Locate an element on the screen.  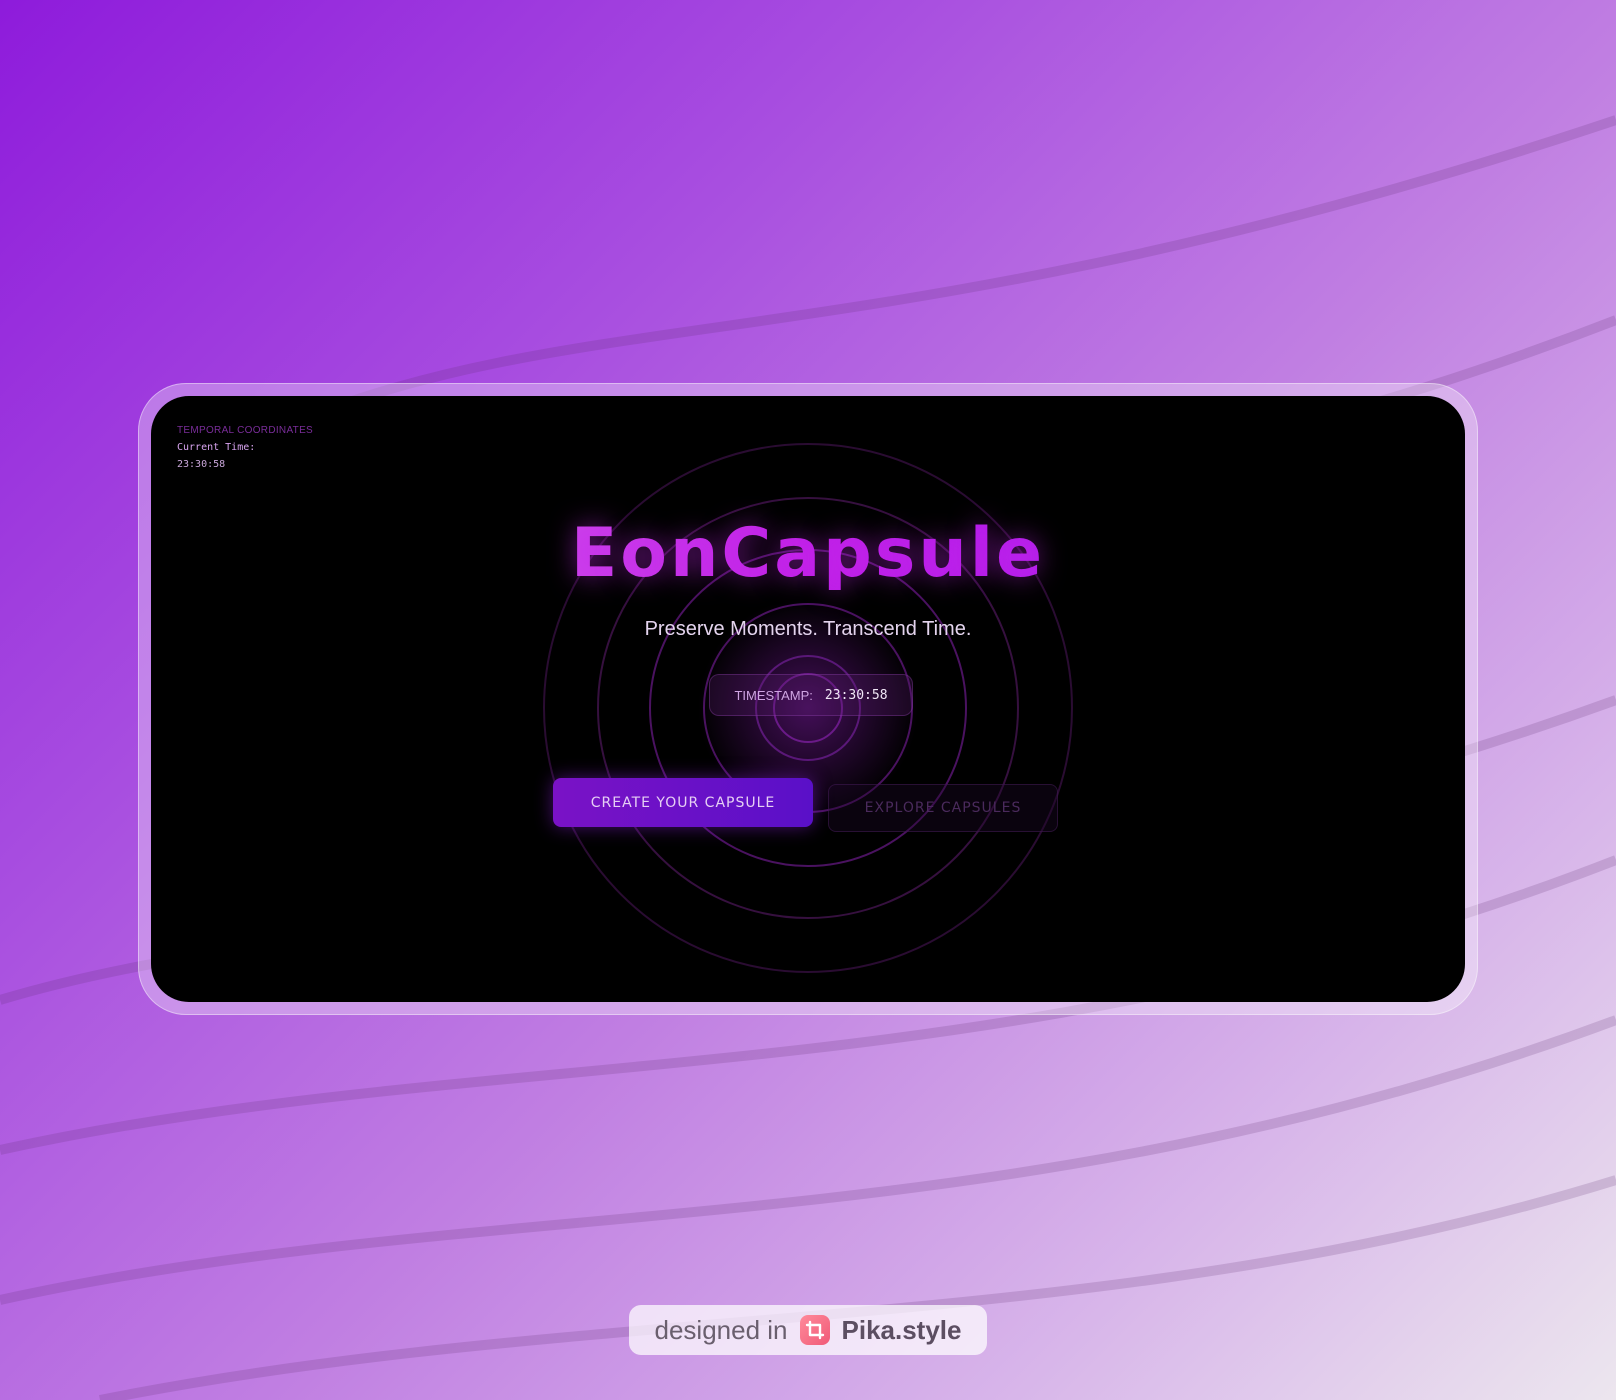
explore-capsules-button: EXPLORE CAPSULES is located at coordinates (943, 808).